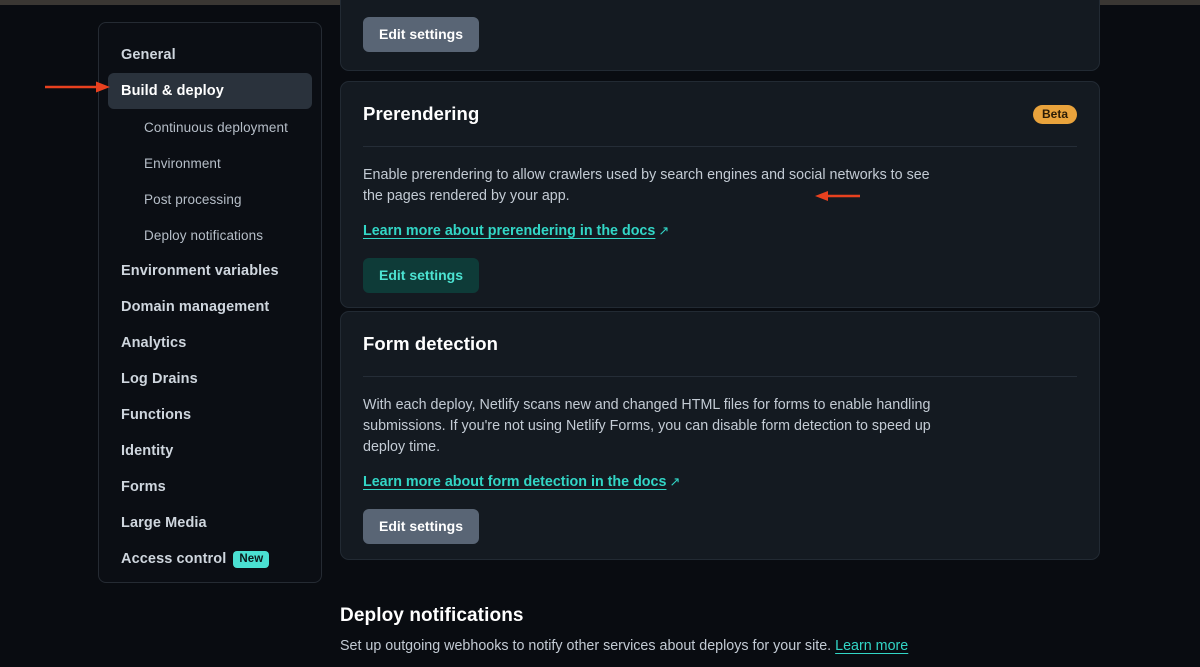 The width and height of the screenshot is (1200, 667). Describe the element at coordinates (147, 451) in the screenshot. I see `sidebar-item-label: Identity` at that location.